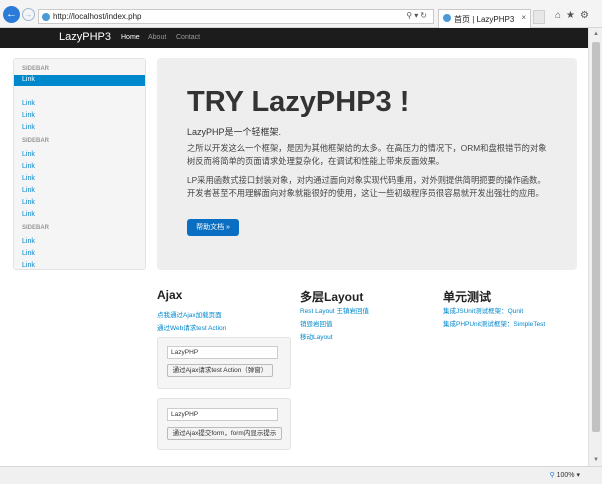 The width and height of the screenshot is (602, 484). What do you see at coordinates (97, 16) in the screenshot?
I see `address-url: http://localhost/index.php` at bounding box center [97, 16].